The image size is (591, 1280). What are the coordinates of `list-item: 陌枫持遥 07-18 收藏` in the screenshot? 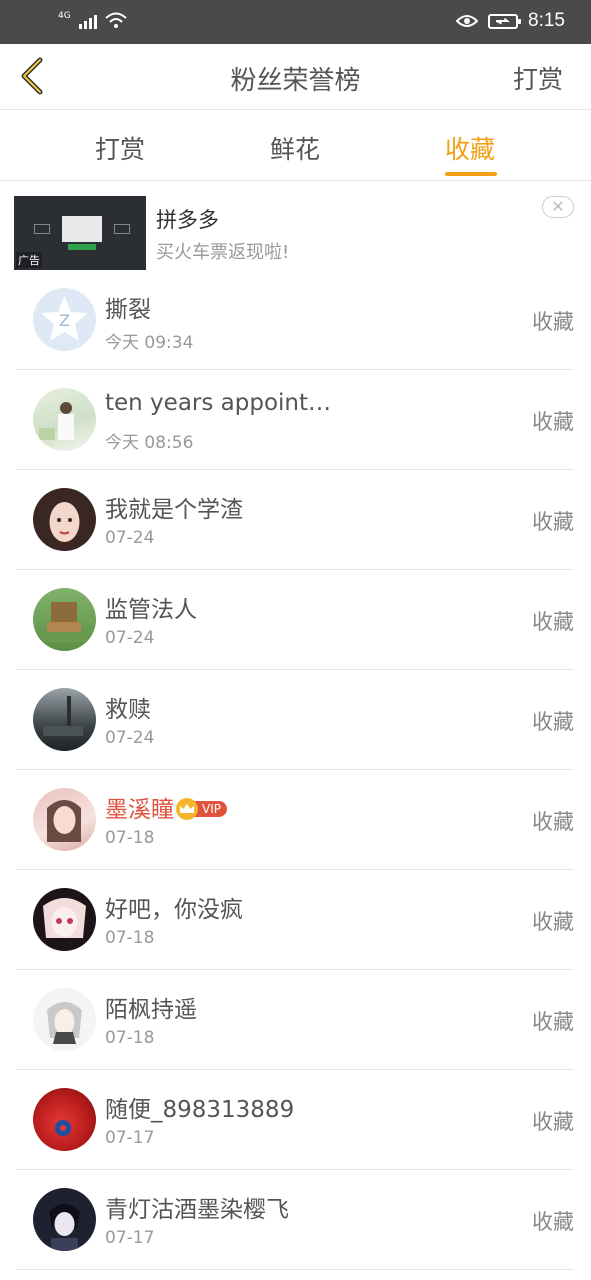 It's located at (295, 1020).